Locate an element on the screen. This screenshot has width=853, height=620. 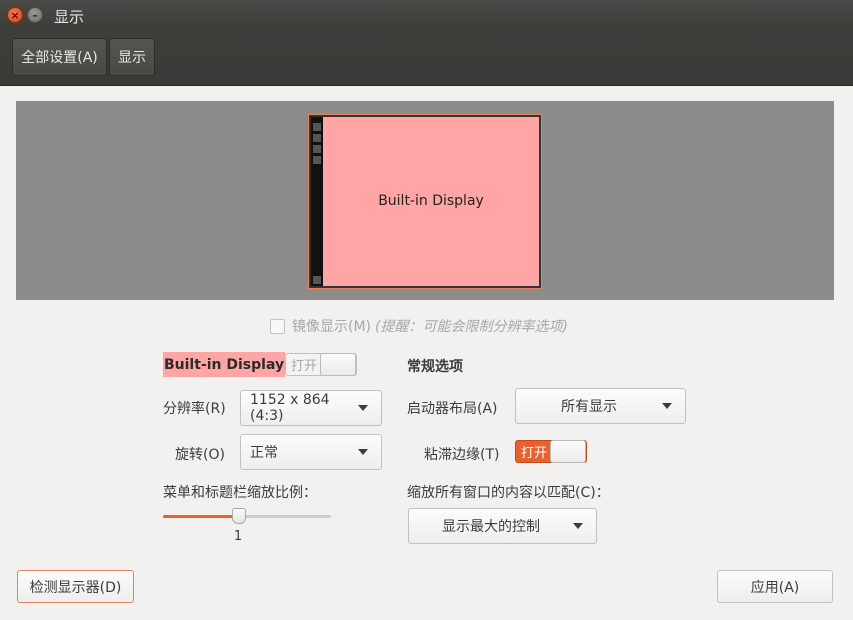
scale-windows-dropdown: 显示最大的控制 is located at coordinates (502, 526).